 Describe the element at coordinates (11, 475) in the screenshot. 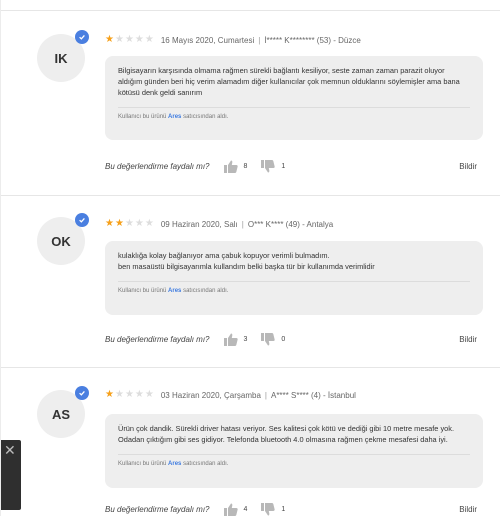

I see `side-panel: ✕` at that location.